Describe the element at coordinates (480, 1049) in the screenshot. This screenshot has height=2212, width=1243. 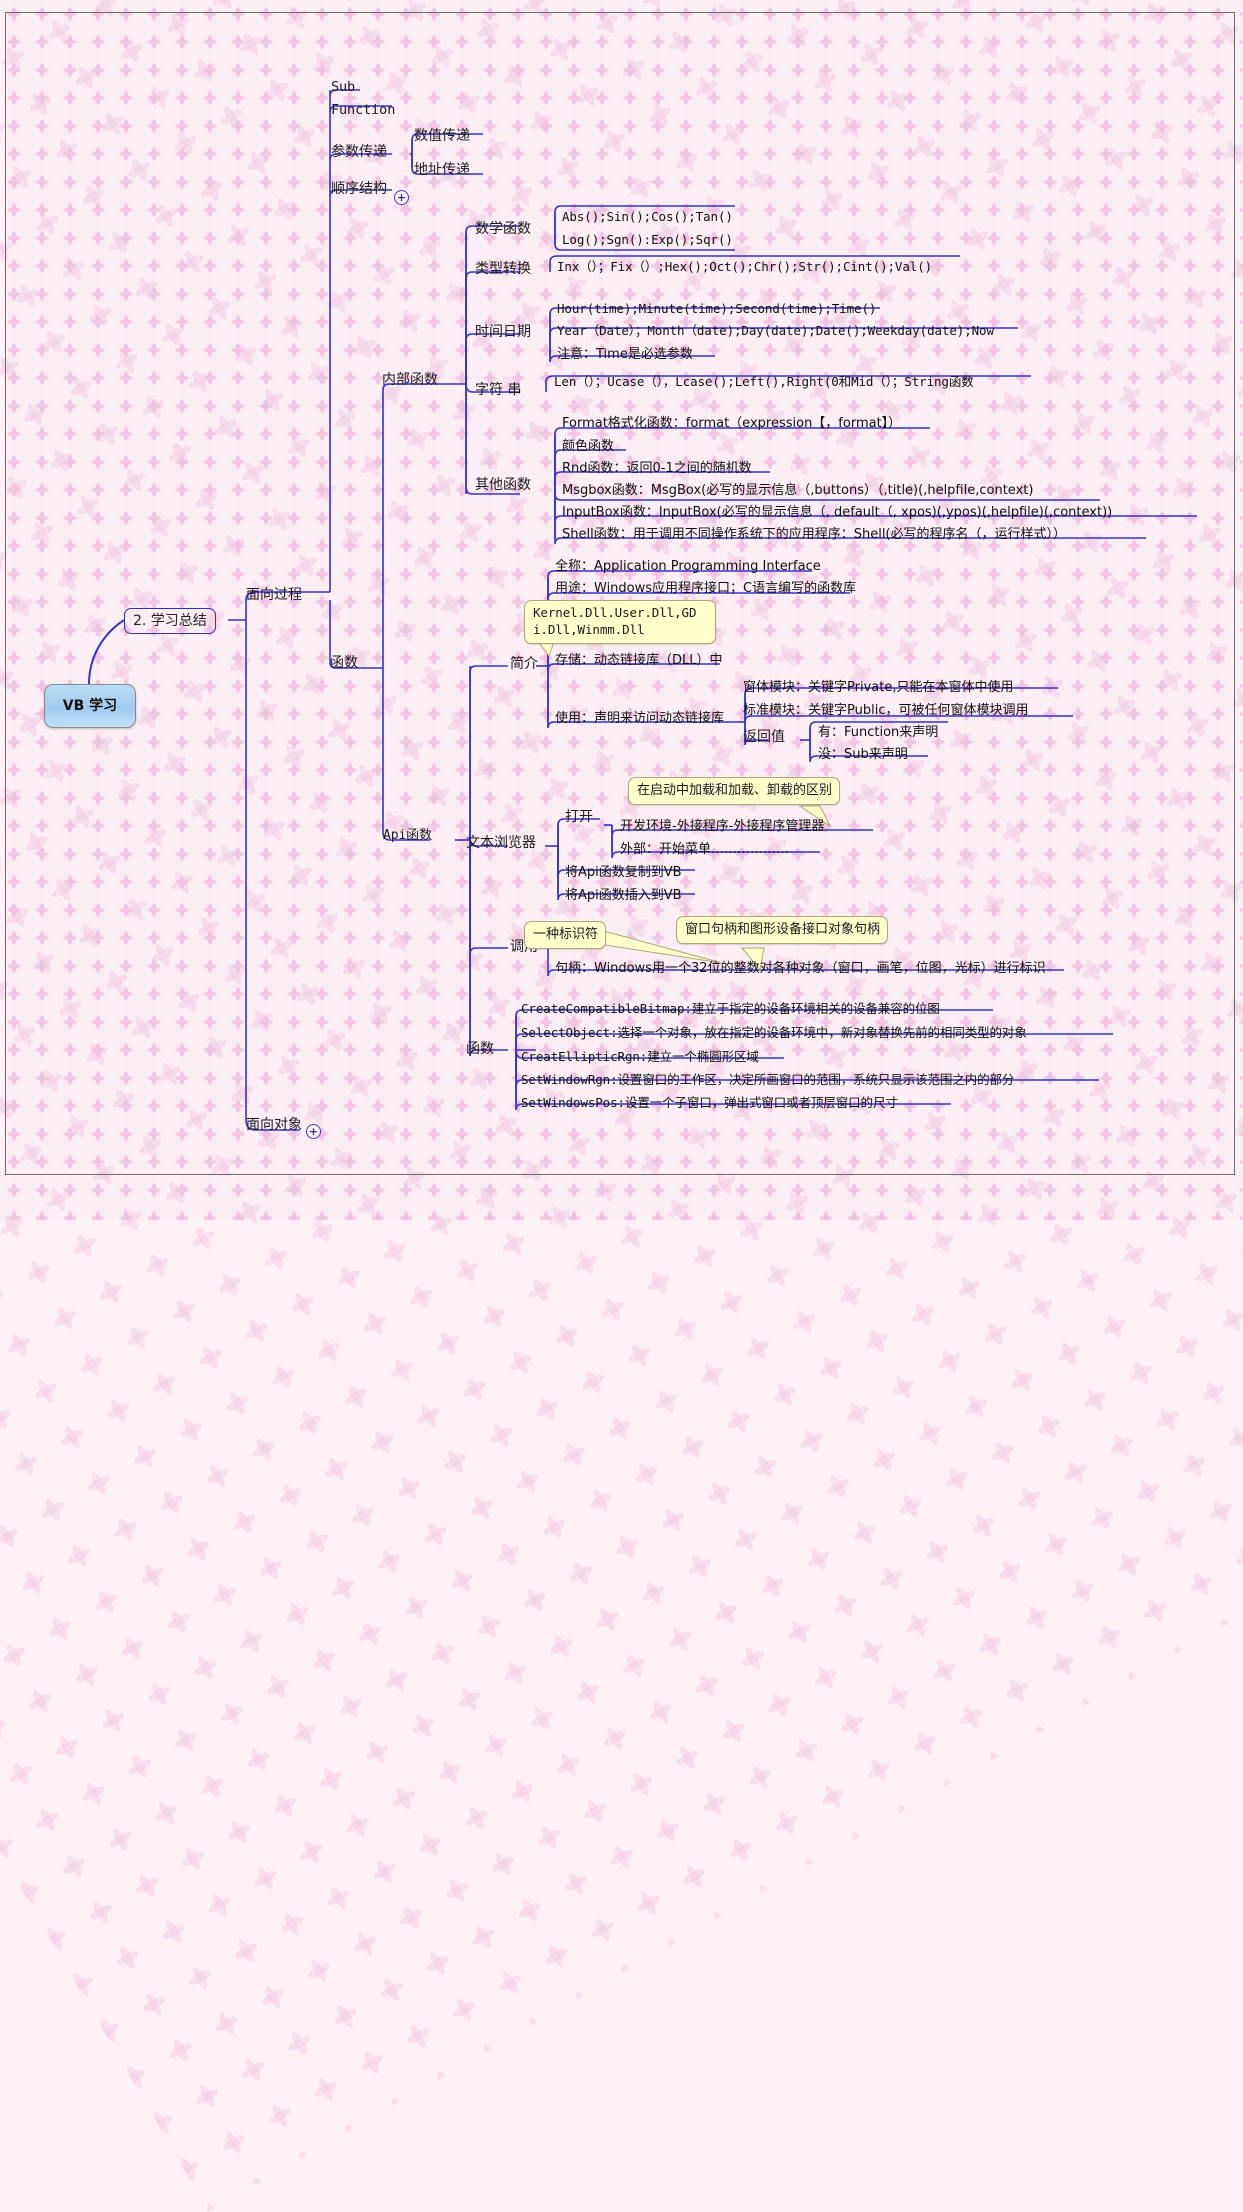
I see `node-api-functions: 函数` at that location.